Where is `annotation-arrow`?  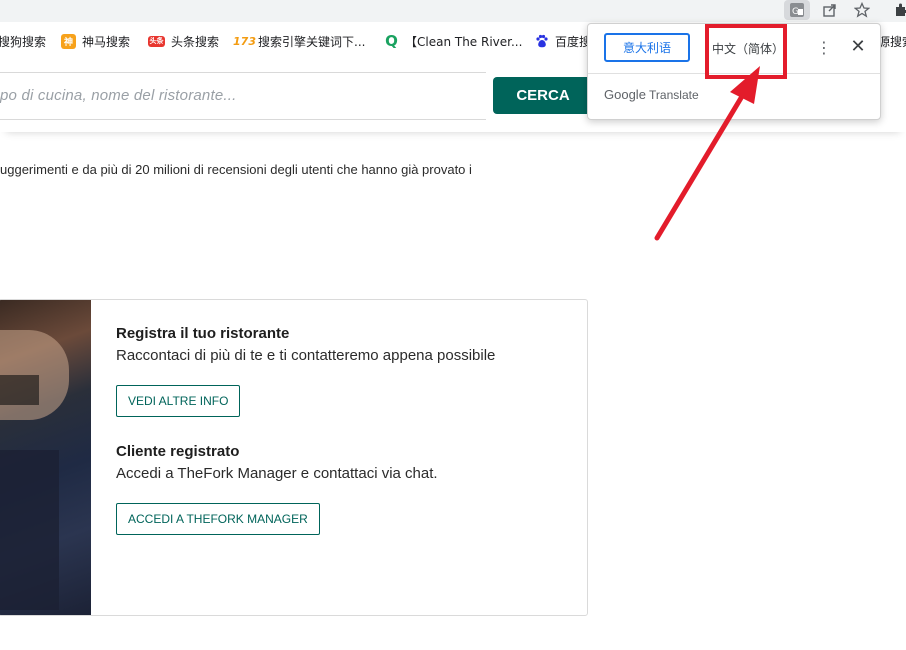 annotation-arrow is located at coordinates (707, 153).